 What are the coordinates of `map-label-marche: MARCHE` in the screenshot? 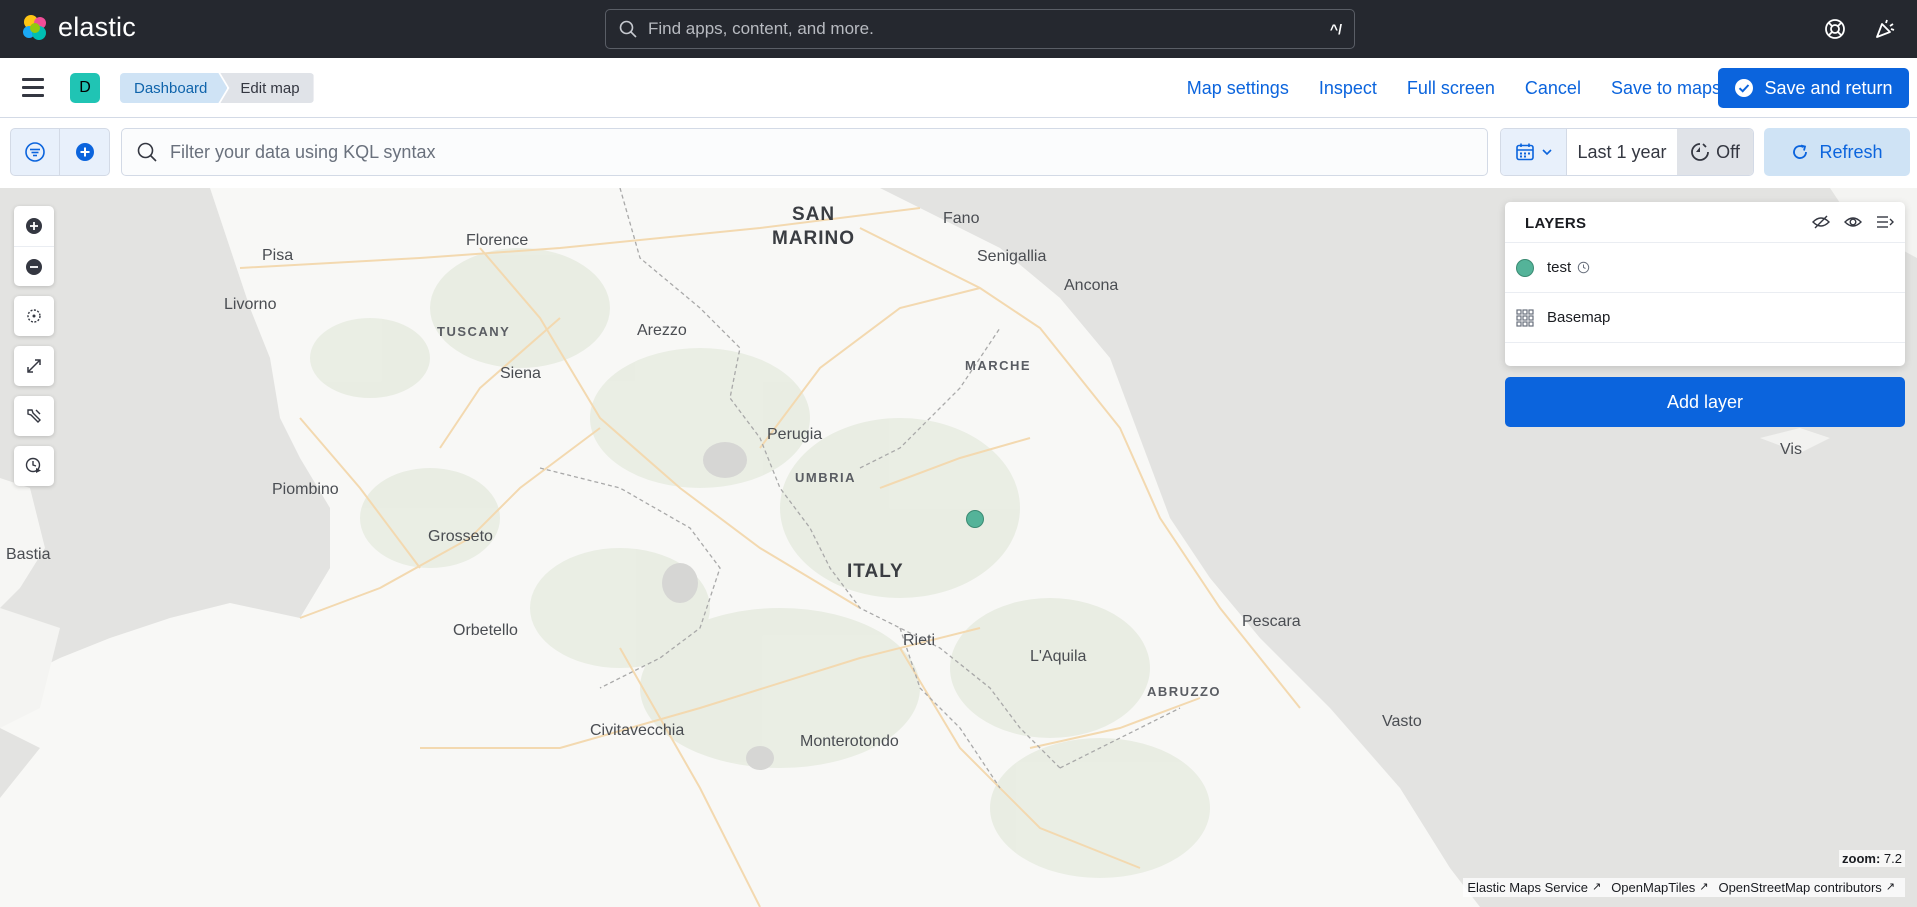 It's located at (998, 365).